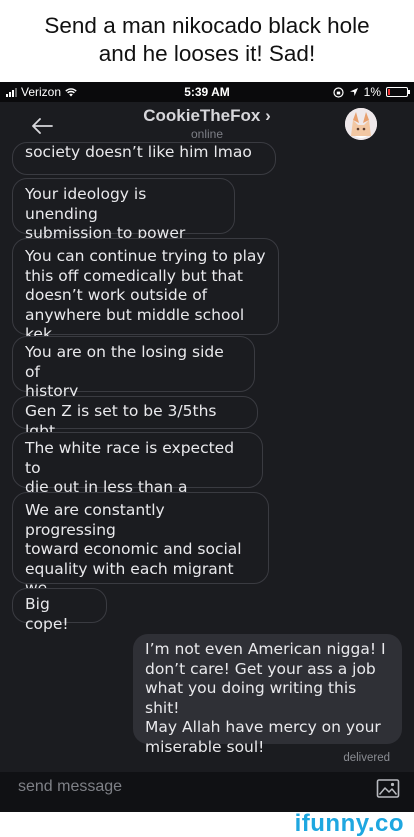  What do you see at coordinates (353, 92) in the screenshot?
I see `location-icon` at bounding box center [353, 92].